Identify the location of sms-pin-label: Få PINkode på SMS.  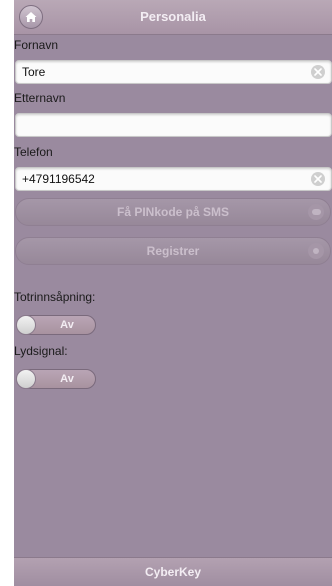
(173, 212).